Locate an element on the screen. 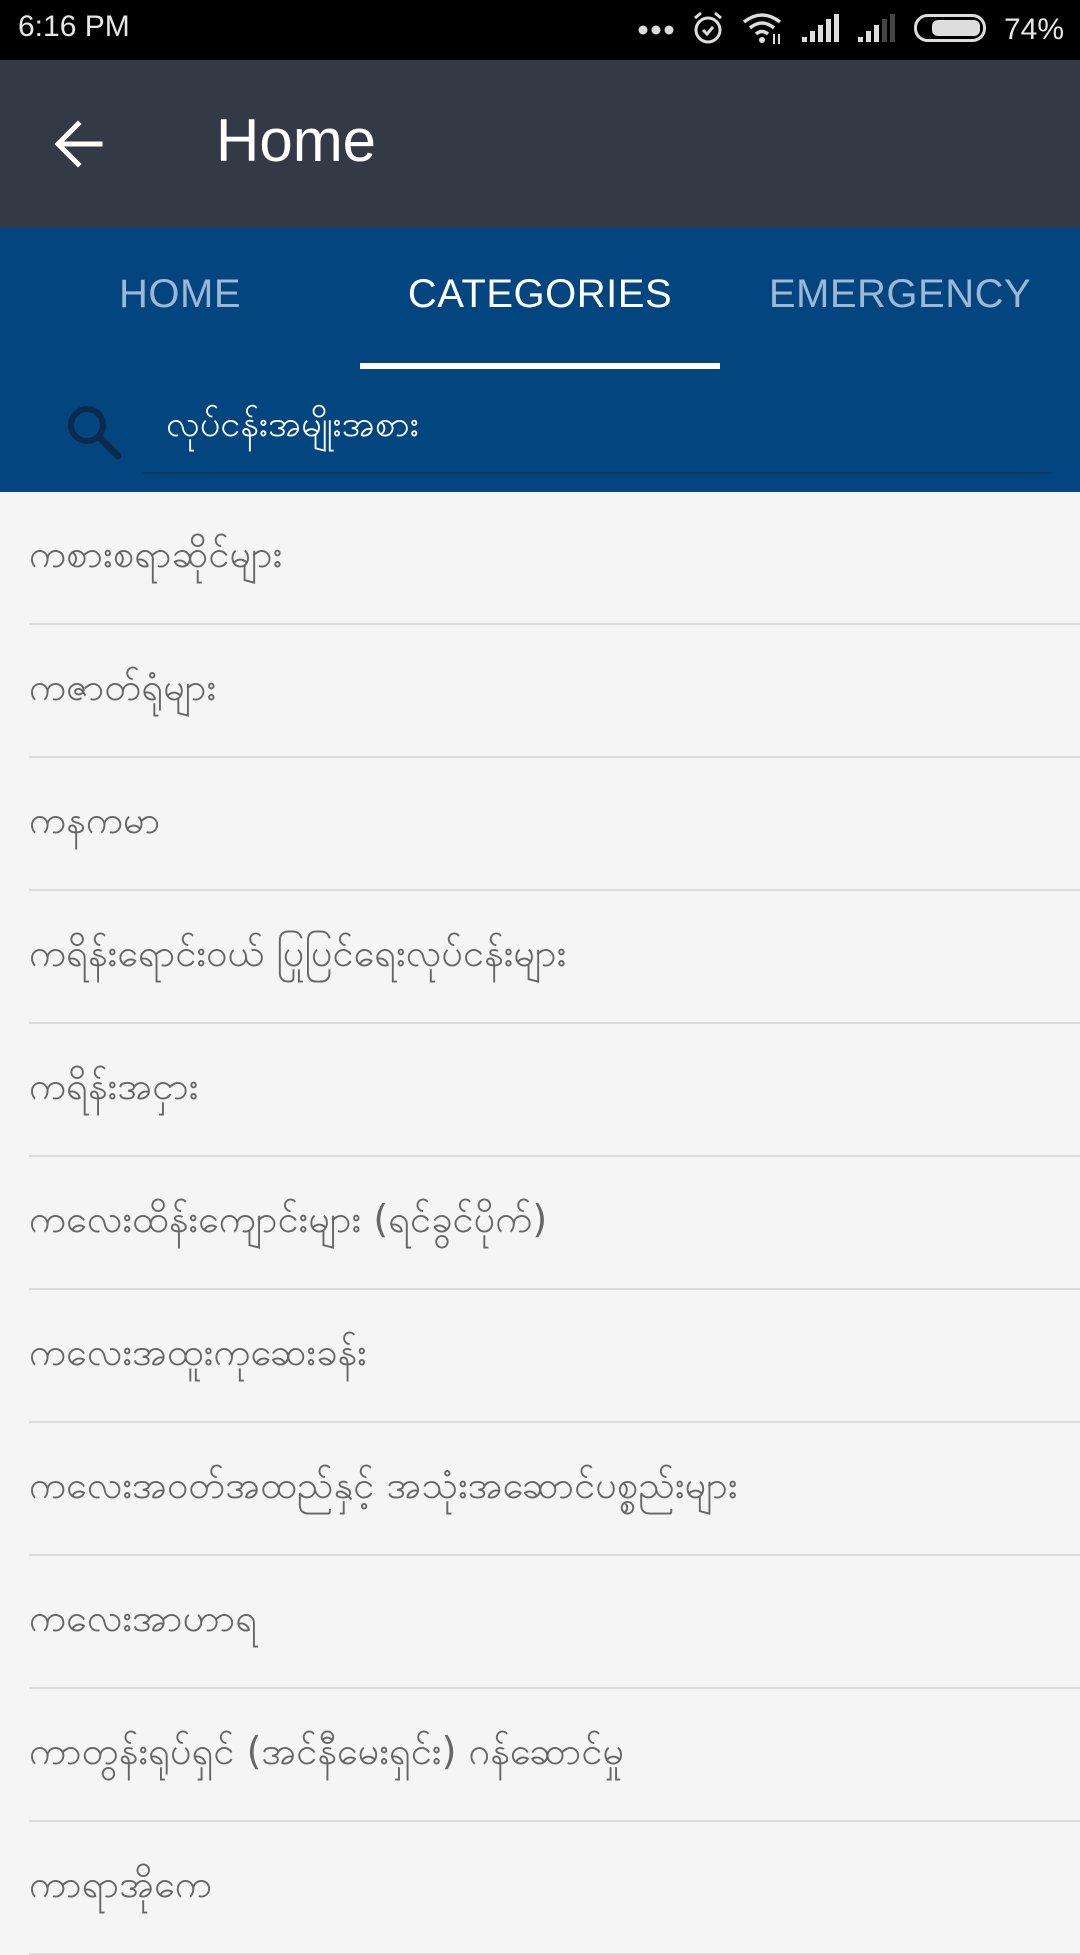  list-item: ကရိန်းရောင်းဝယ် ပြုပြင်ရေးလုပ်ငန်းများ is located at coordinates (554, 957).